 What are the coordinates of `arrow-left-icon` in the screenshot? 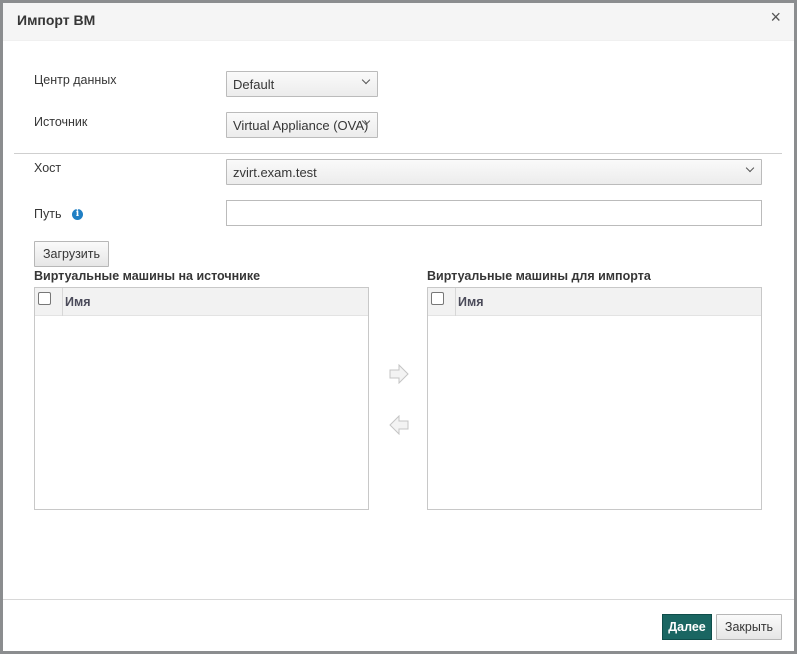 It's located at (399, 425).